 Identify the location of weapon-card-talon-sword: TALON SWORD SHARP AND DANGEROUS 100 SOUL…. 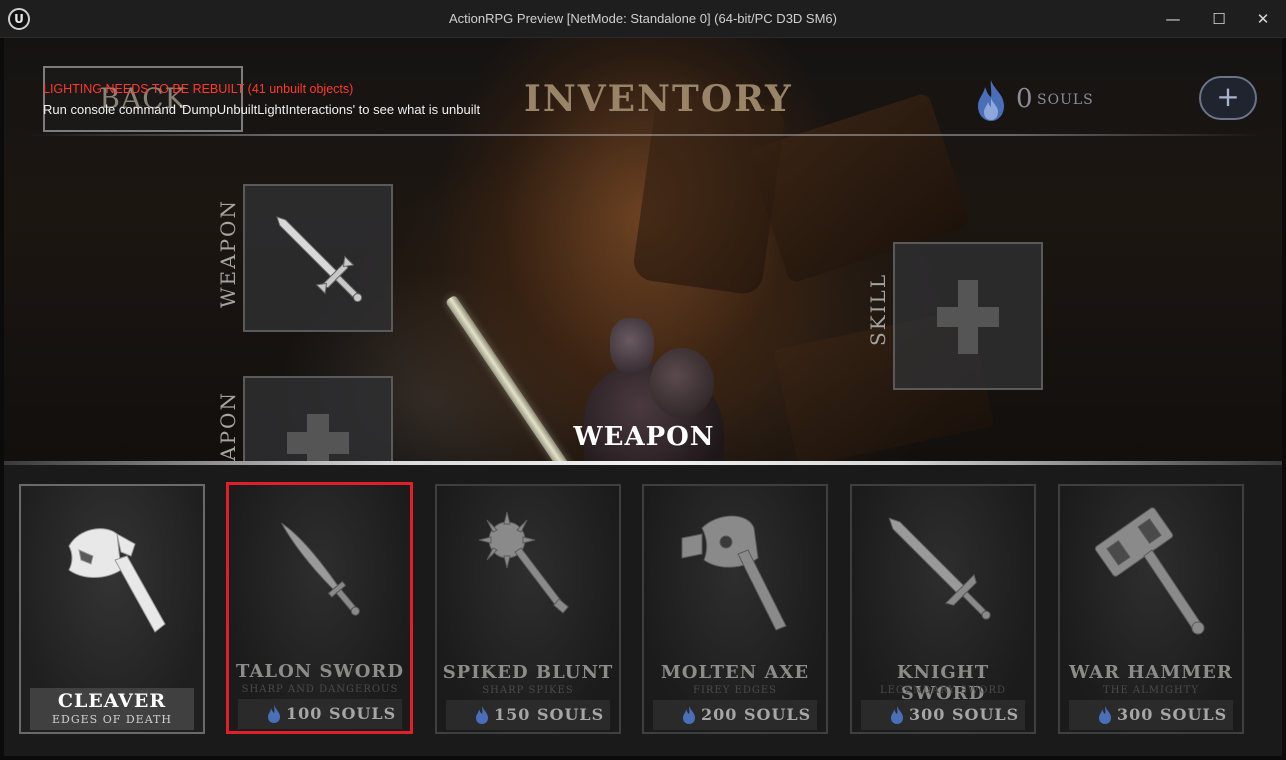
(319, 608).